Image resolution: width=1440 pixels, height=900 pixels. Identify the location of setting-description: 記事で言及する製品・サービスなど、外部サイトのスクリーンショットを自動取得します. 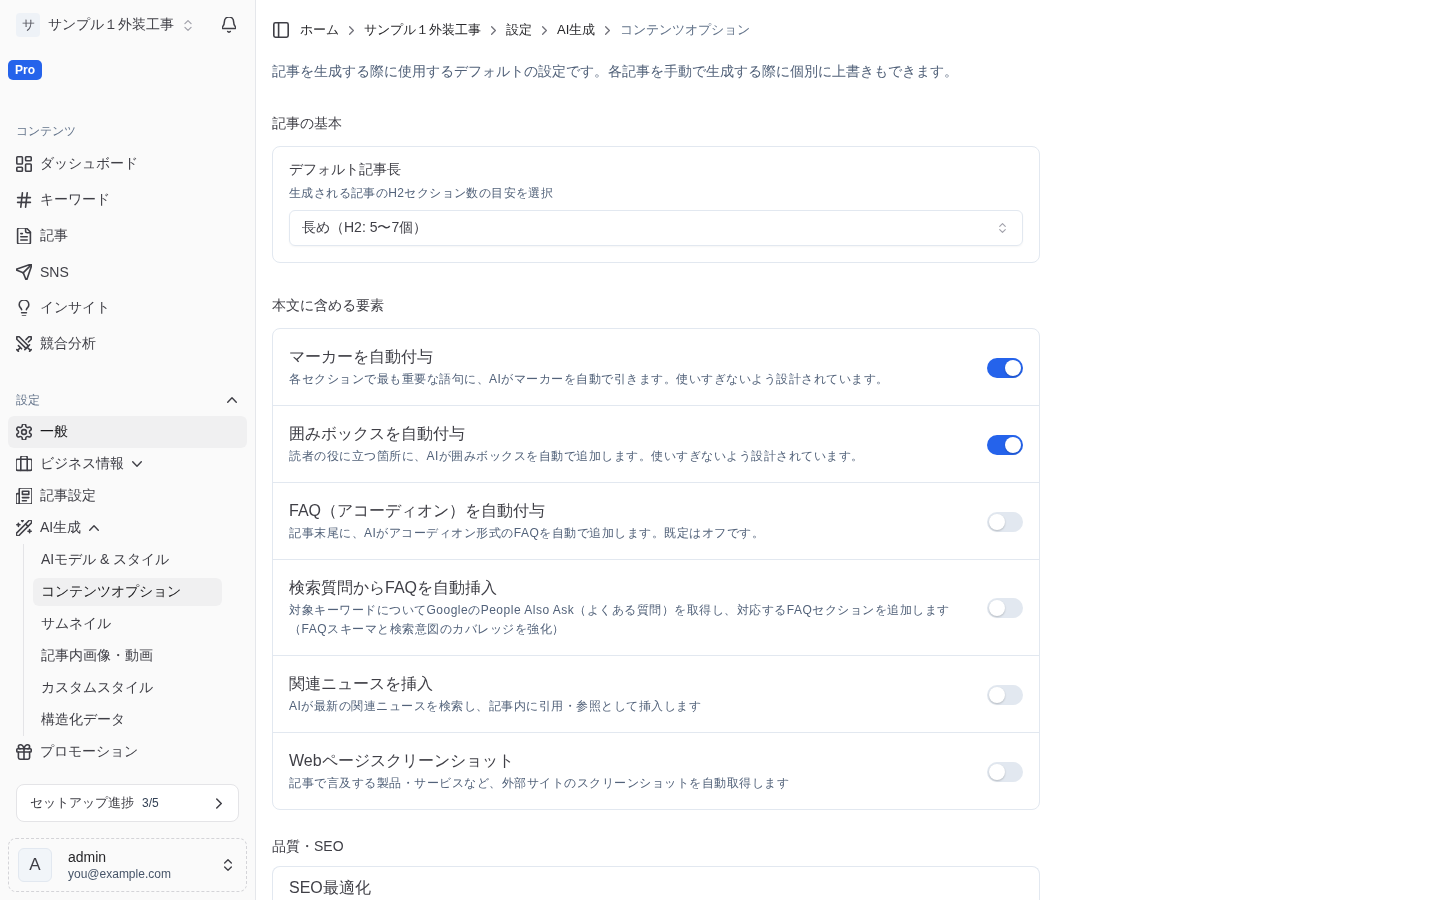
(539, 783).